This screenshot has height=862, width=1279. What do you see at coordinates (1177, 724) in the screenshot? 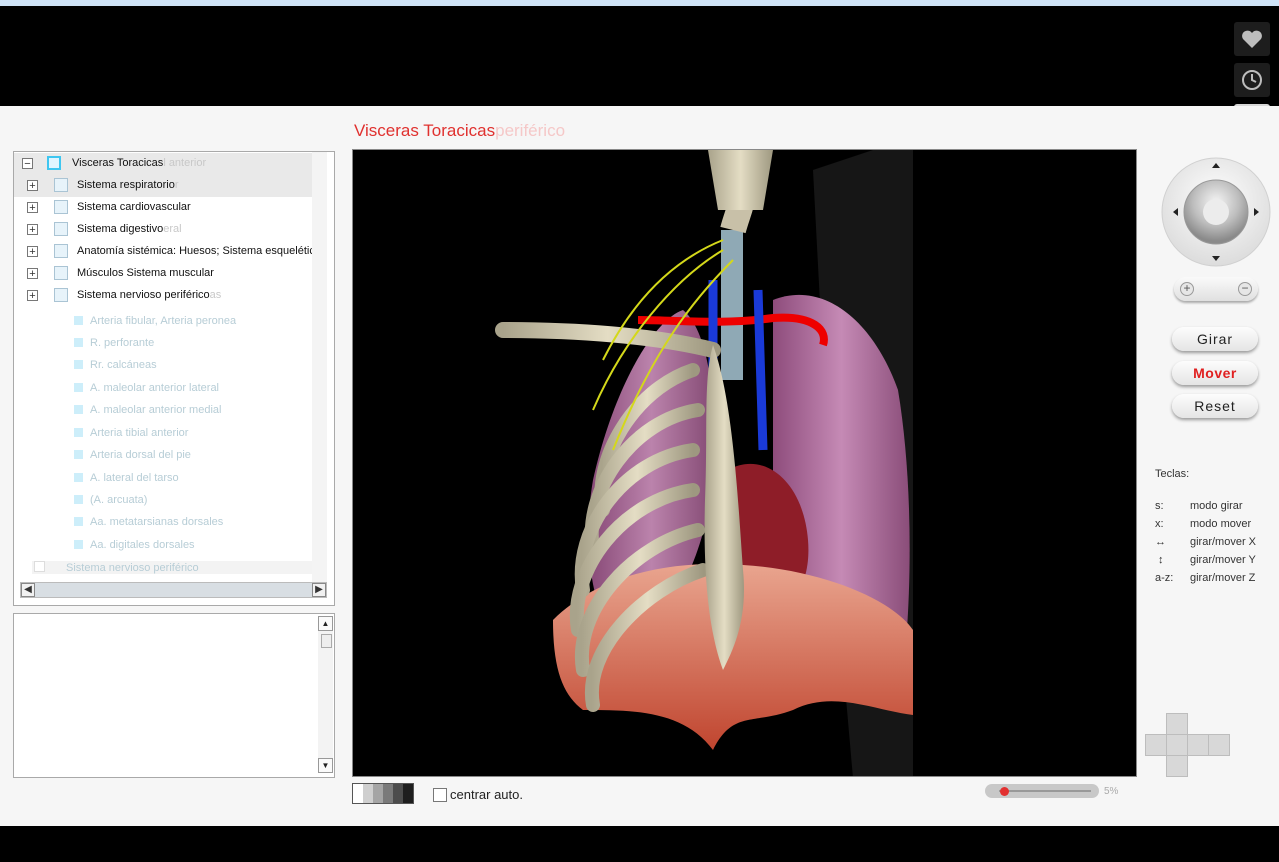
I see `view-top` at bounding box center [1177, 724].